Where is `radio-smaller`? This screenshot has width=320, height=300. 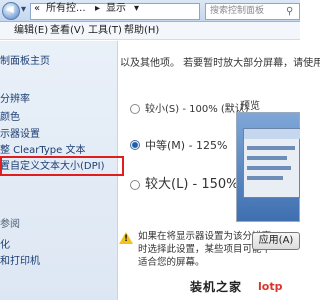
radio-smaller is located at coordinates (135, 109).